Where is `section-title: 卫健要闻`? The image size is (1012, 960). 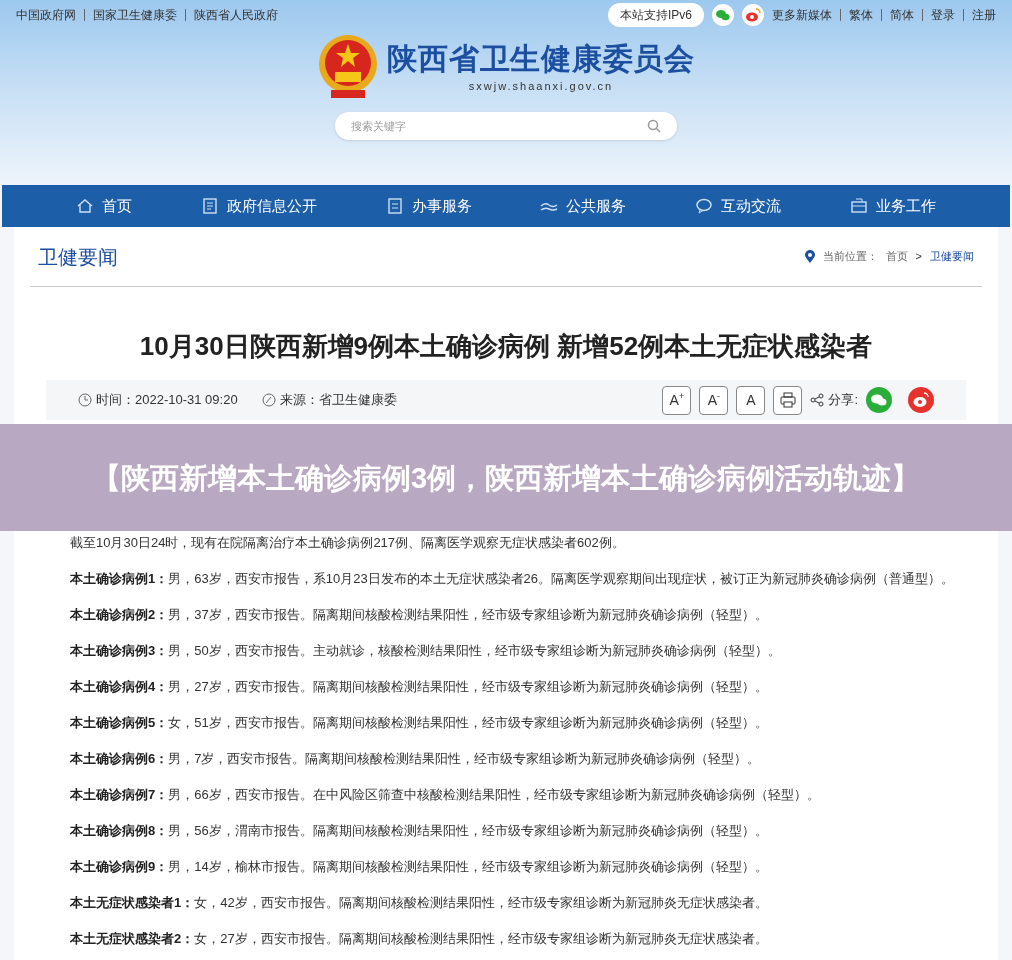 section-title: 卫健要闻 is located at coordinates (78, 257).